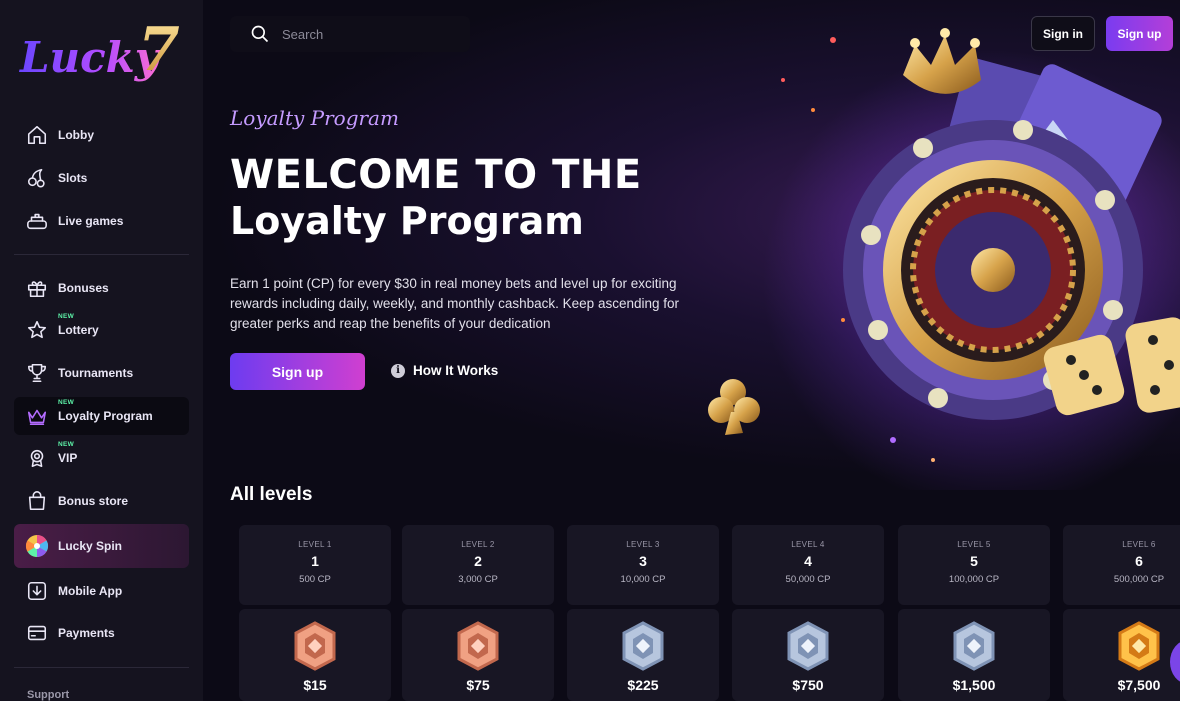 Image resolution: width=1180 pixels, height=701 pixels. I want to click on sidebar-item-label: NEW Loyalty Program, so click(105, 411).